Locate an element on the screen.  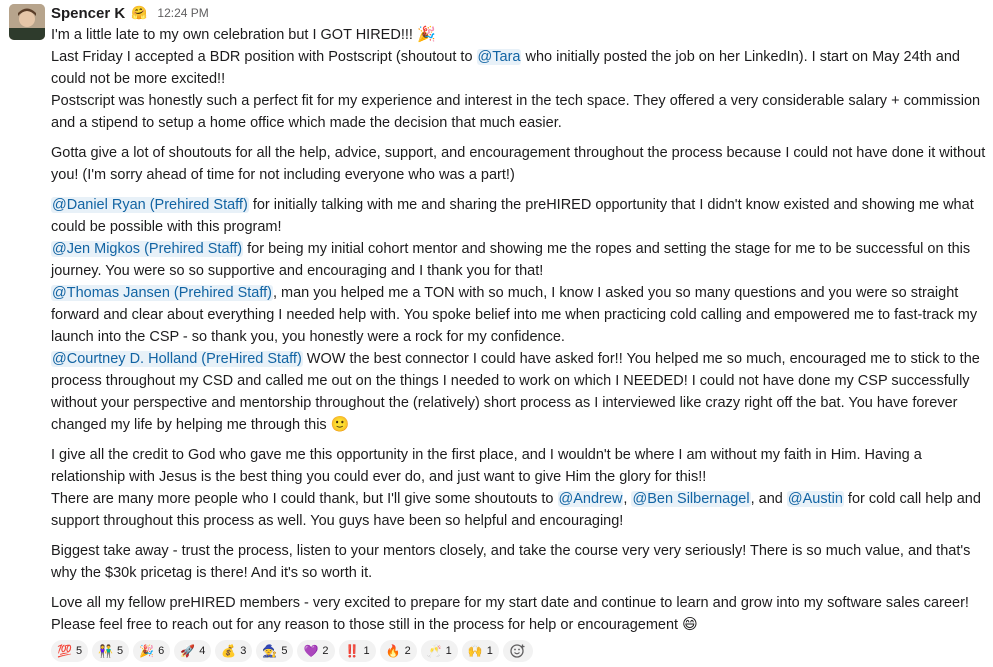
raised-hands-icon: 🙌 is located at coordinates (475, 651).